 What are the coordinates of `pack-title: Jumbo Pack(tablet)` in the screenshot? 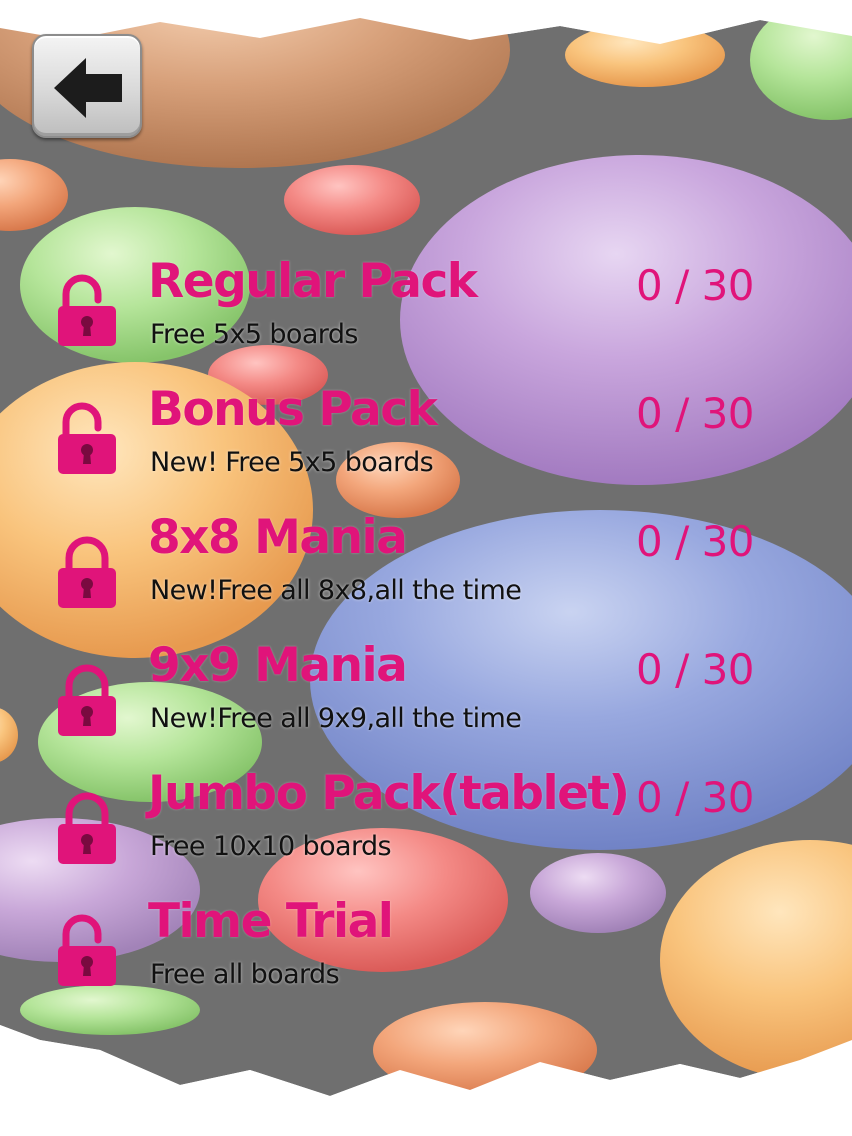 It's located at (389, 793).